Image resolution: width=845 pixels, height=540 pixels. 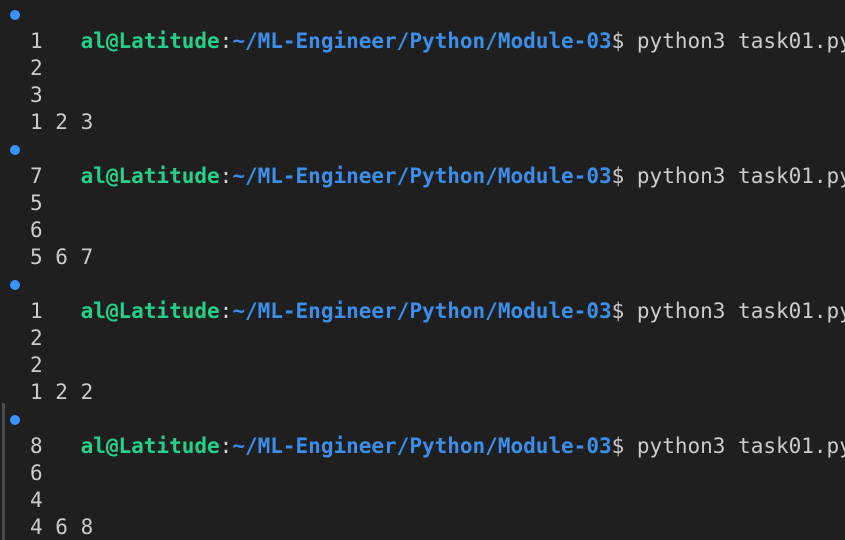 I want to click on output-line: 1 2 2, so click(x=62, y=392).